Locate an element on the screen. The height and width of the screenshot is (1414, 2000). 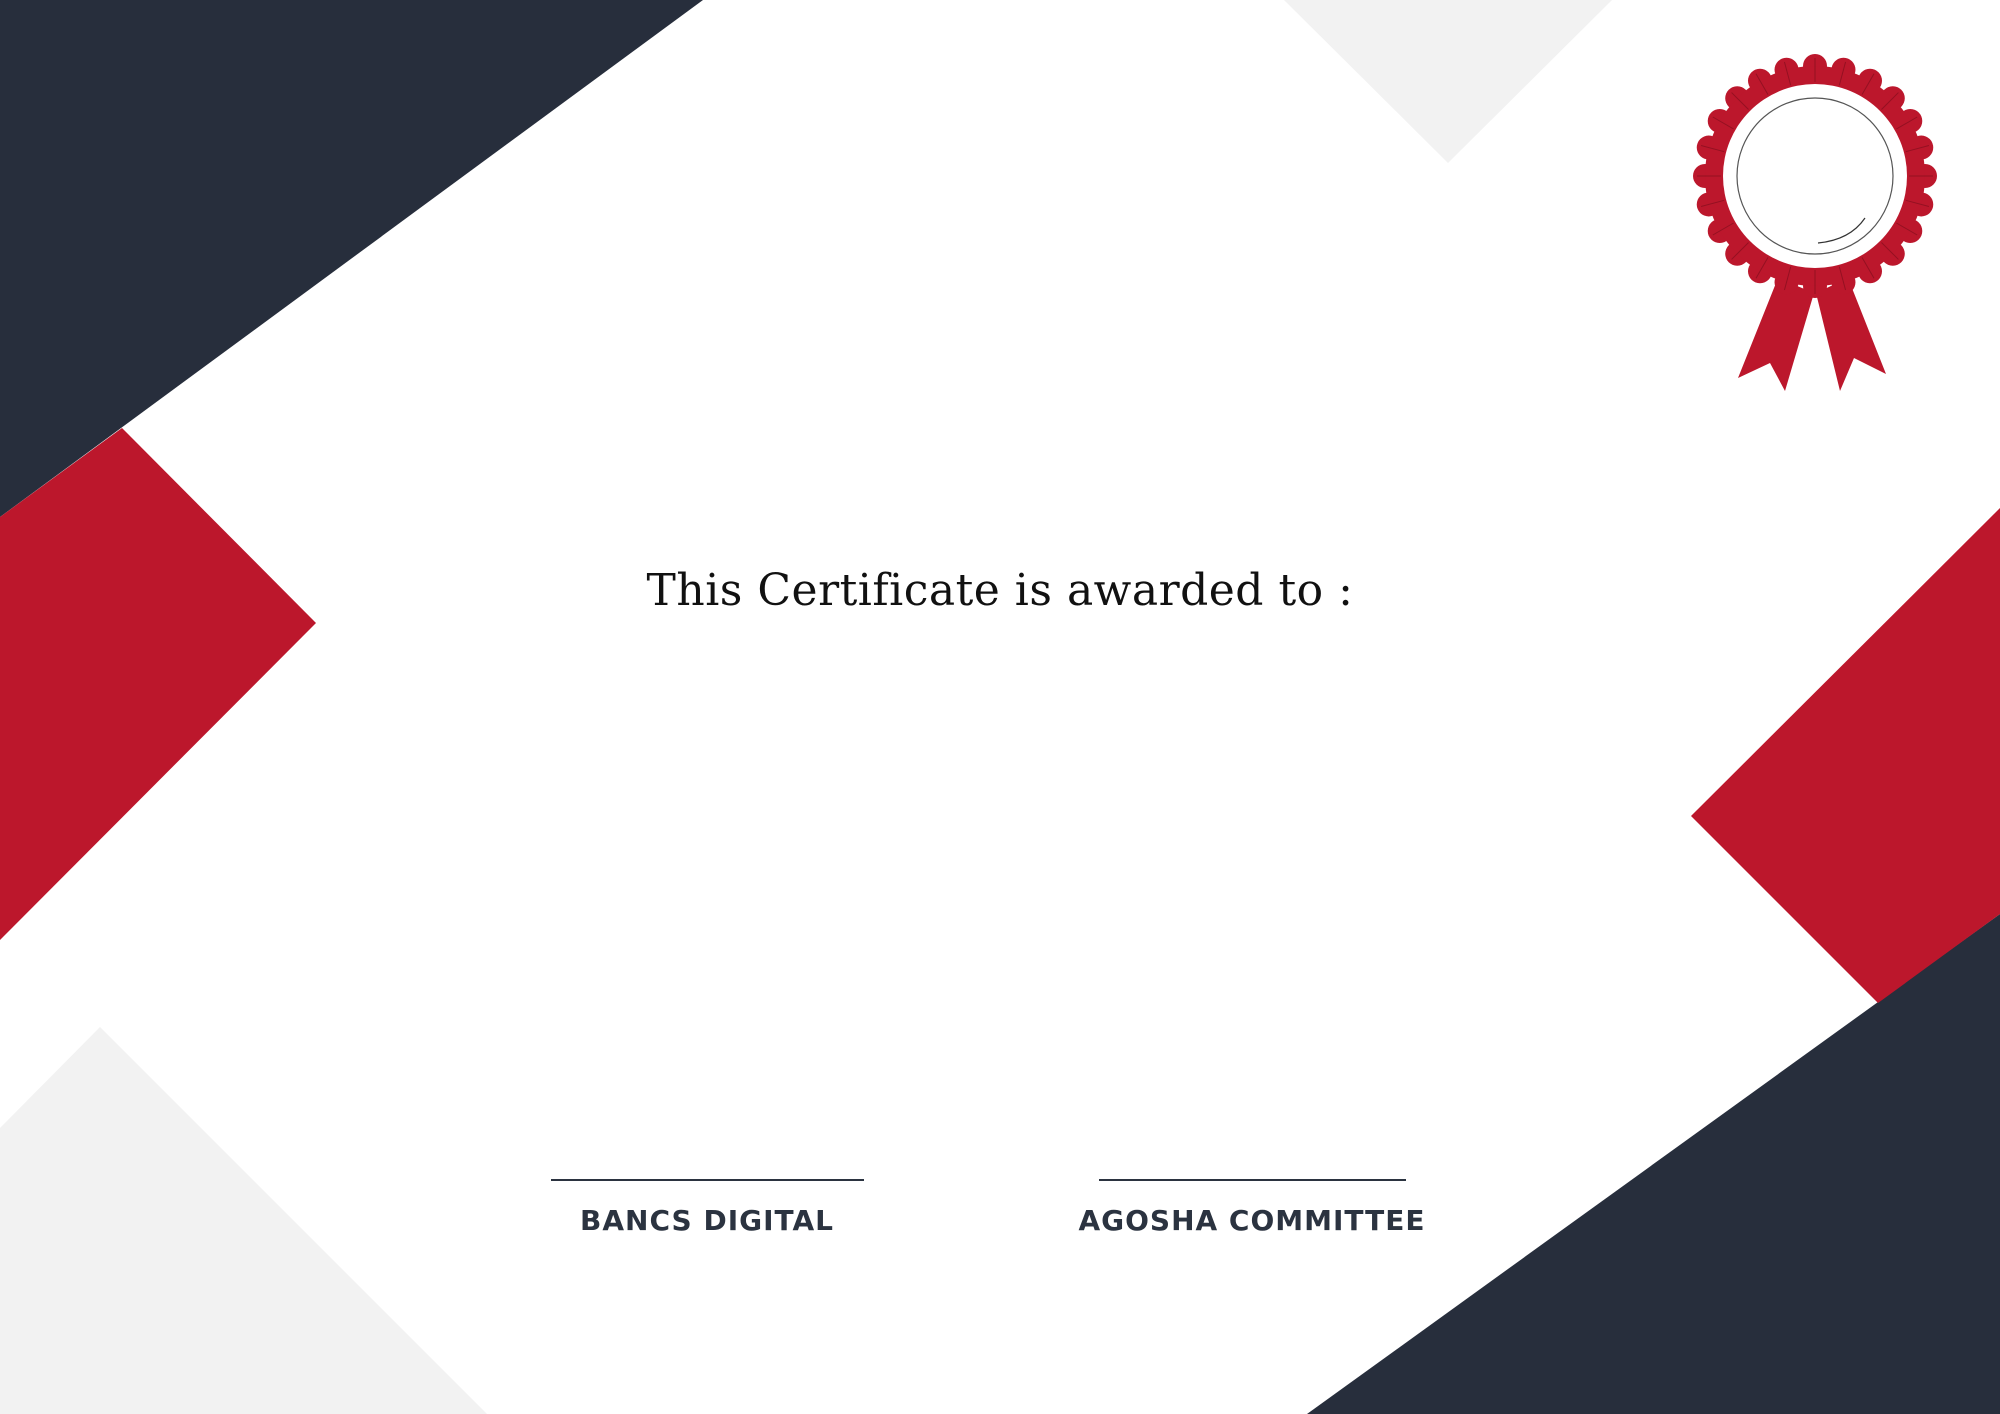
navy-corner-top-left is located at coordinates (351, 258).